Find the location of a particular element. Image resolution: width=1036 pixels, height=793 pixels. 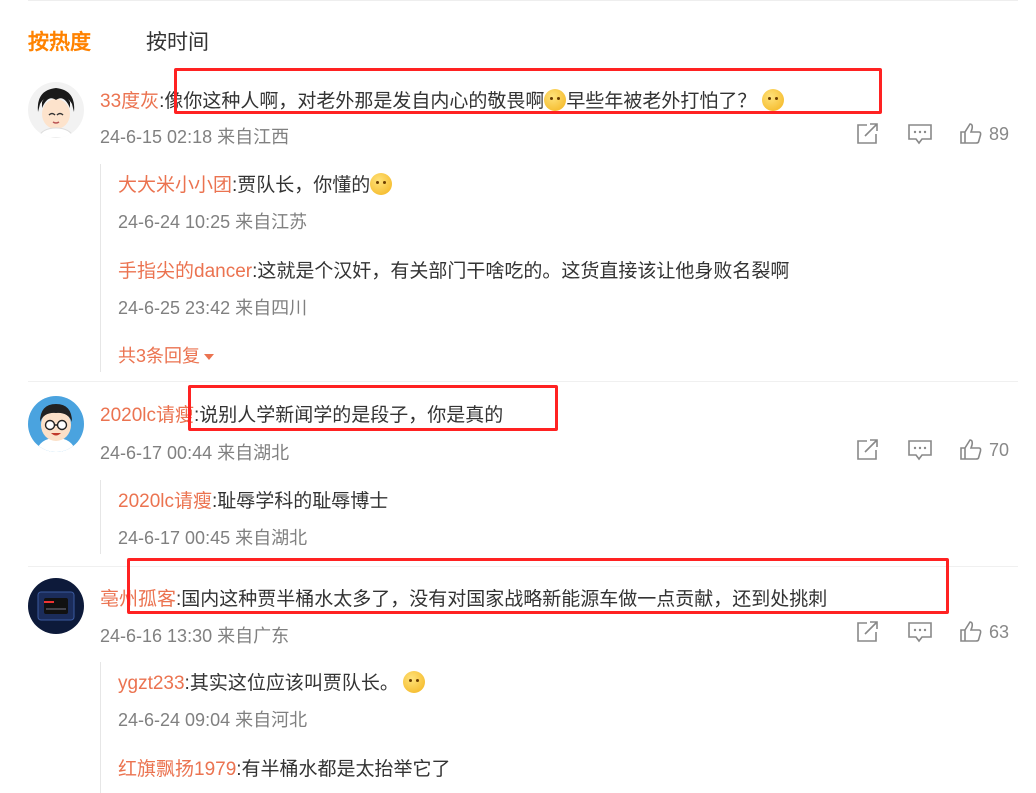

reply-body: :有半桶水都是太抬举它了 is located at coordinates (343, 769).